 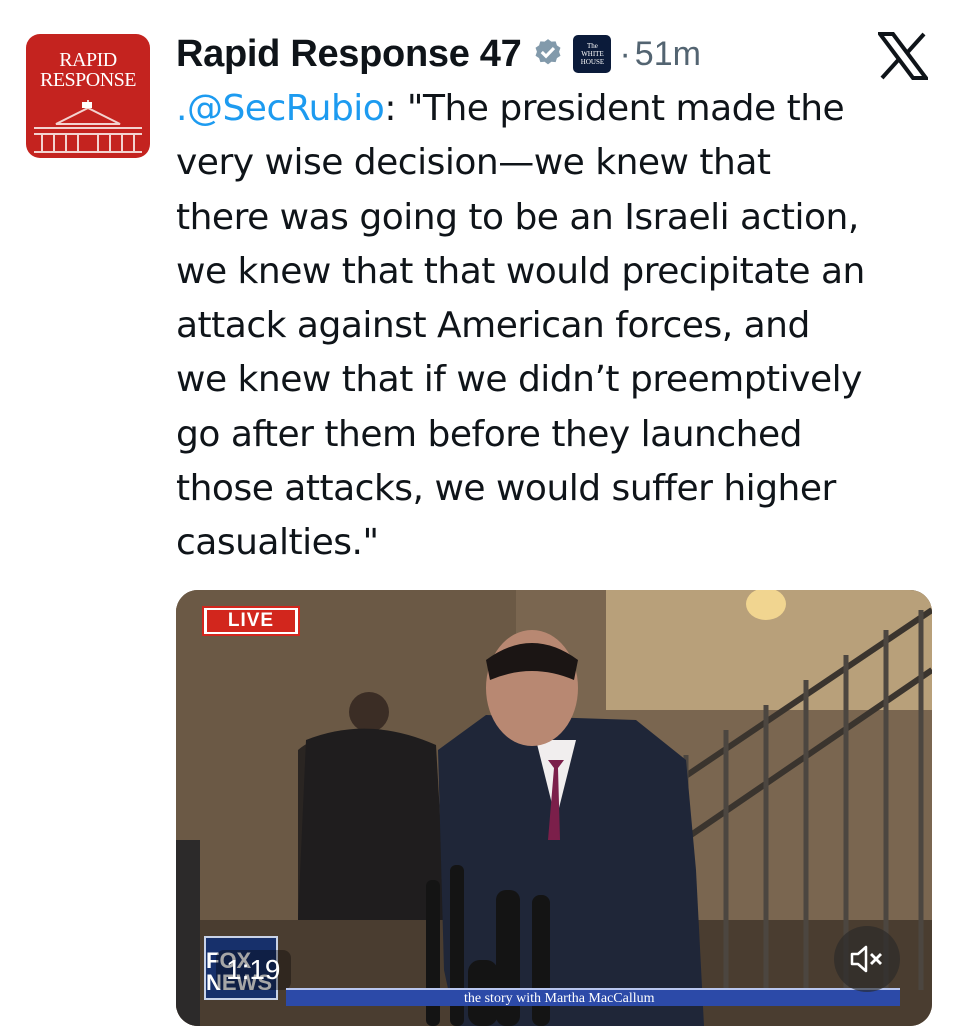 What do you see at coordinates (88, 96) in the screenshot?
I see `avatar: RAPID RESPONSE` at bounding box center [88, 96].